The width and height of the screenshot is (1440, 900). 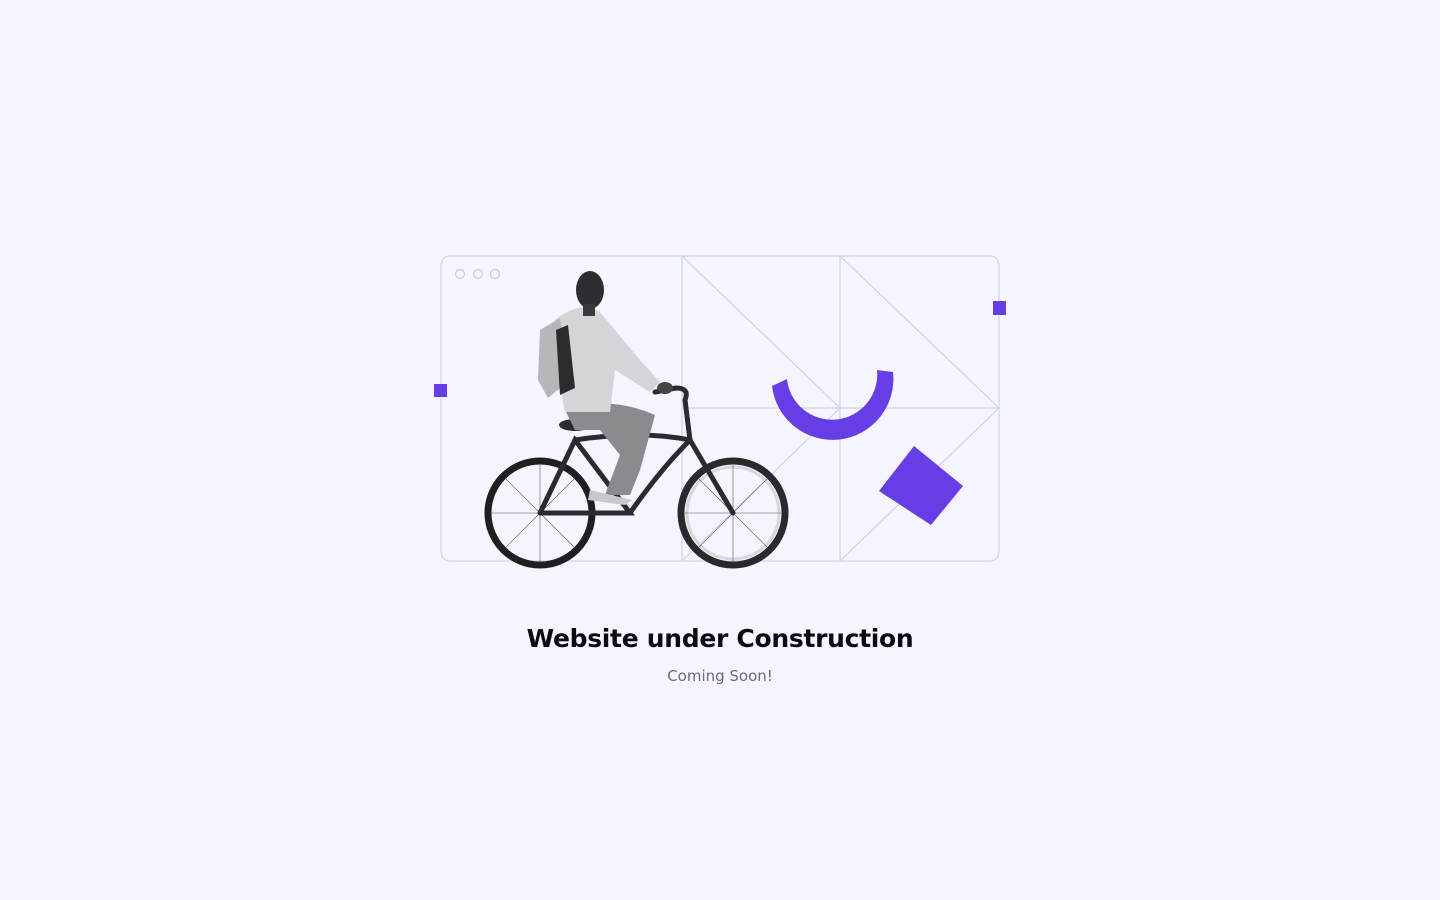 What do you see at coordinates (477, 274) in the screenshot?
I see `browser-window-dots-icon` at bounding box center [477, 274].